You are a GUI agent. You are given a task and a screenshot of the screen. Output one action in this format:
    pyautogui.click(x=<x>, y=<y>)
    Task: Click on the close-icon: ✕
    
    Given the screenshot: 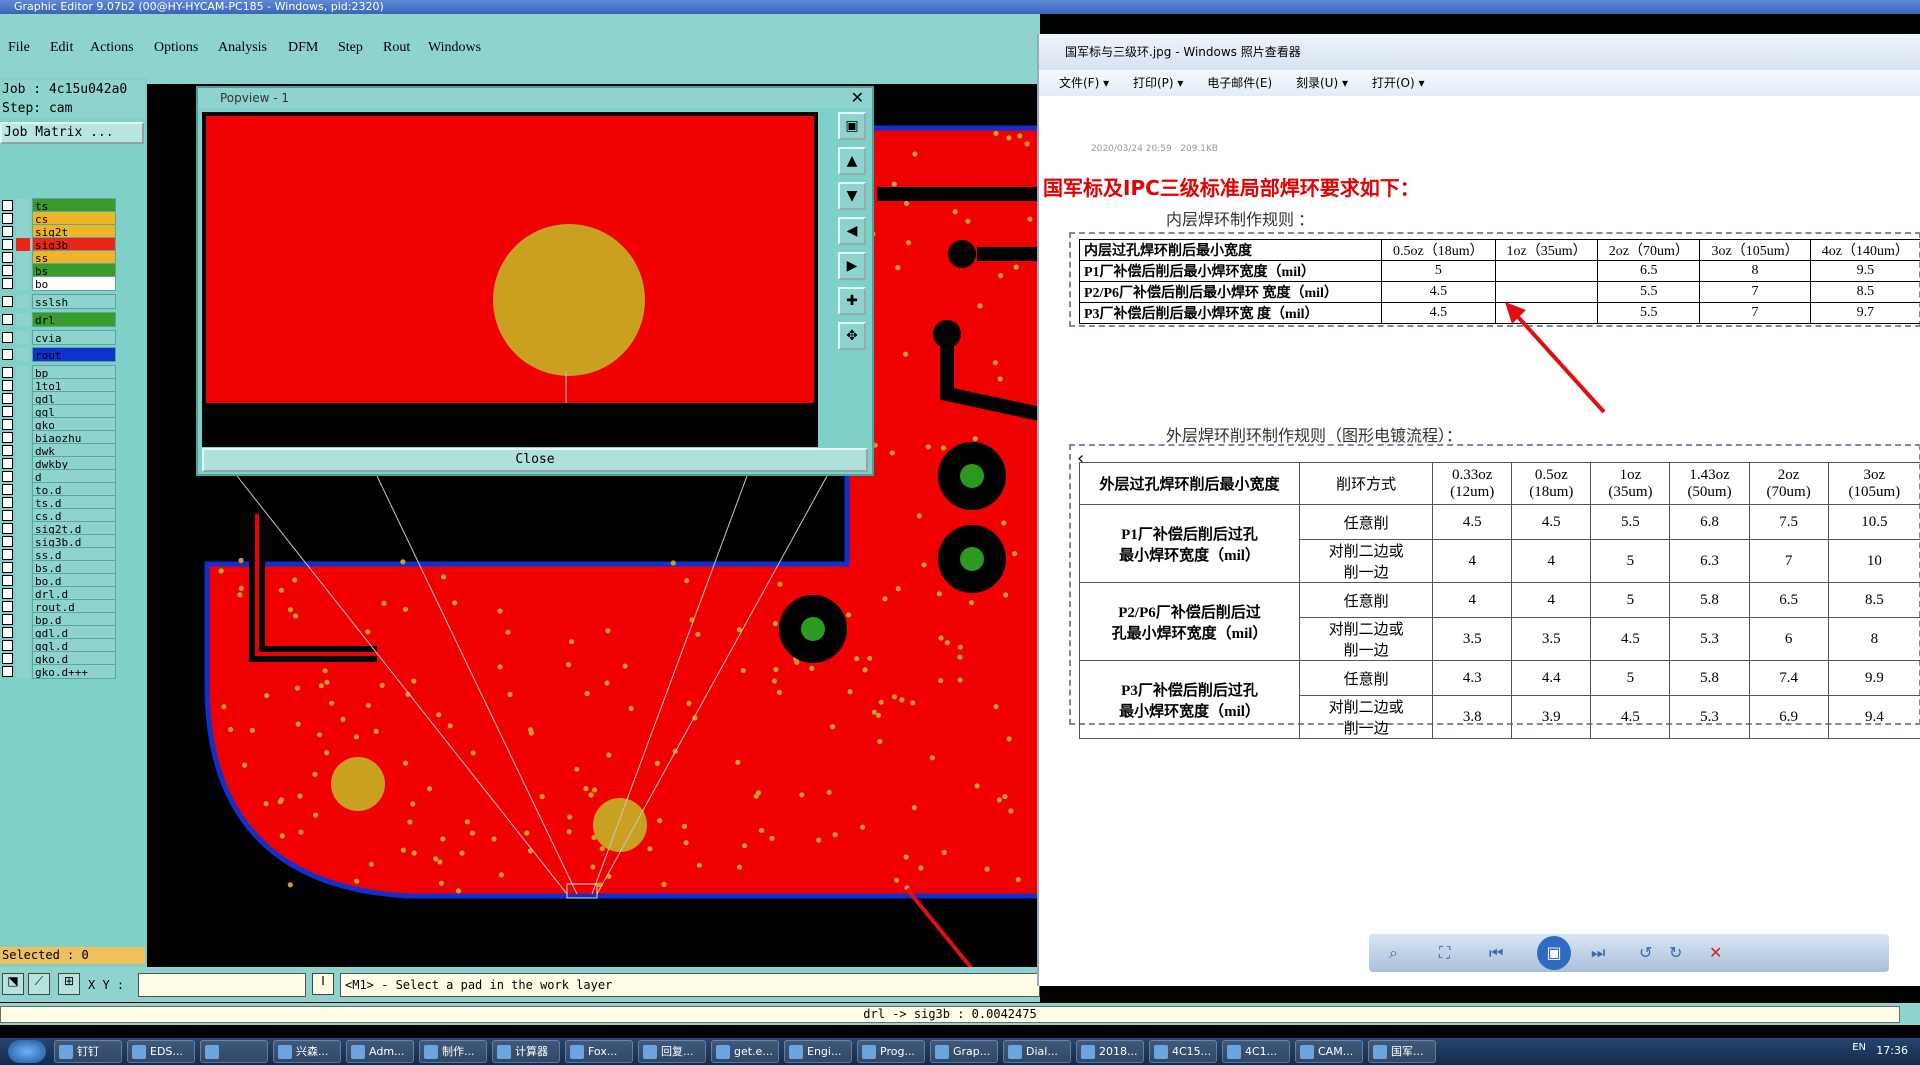 What is the action you would take?
    pyautogui.click(x=857, y=98)
    